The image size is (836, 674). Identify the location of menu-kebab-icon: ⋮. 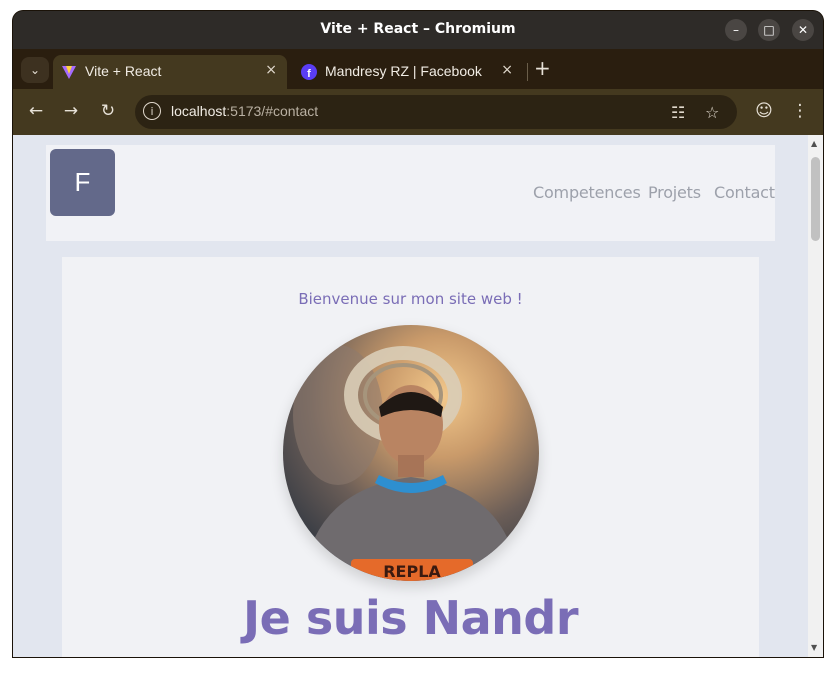
(800, 111).